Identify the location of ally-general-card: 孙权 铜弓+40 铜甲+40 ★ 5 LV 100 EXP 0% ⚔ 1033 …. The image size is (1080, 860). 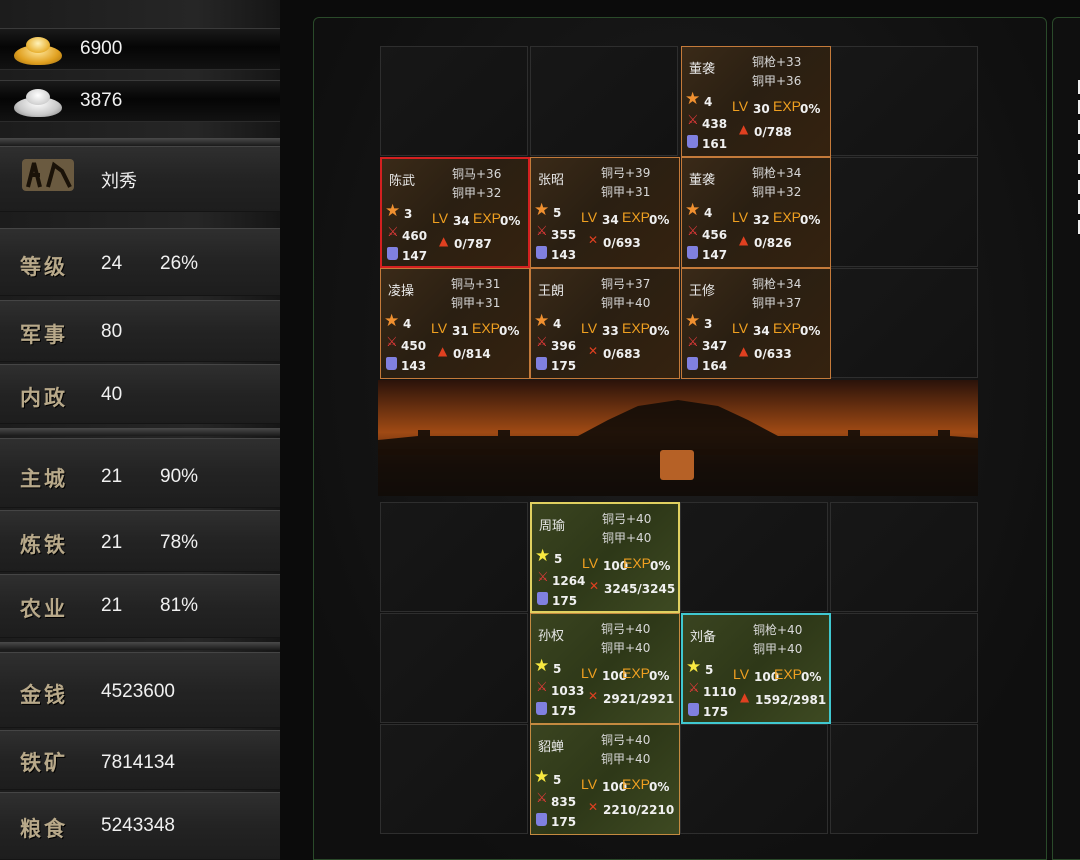
(605, 668).